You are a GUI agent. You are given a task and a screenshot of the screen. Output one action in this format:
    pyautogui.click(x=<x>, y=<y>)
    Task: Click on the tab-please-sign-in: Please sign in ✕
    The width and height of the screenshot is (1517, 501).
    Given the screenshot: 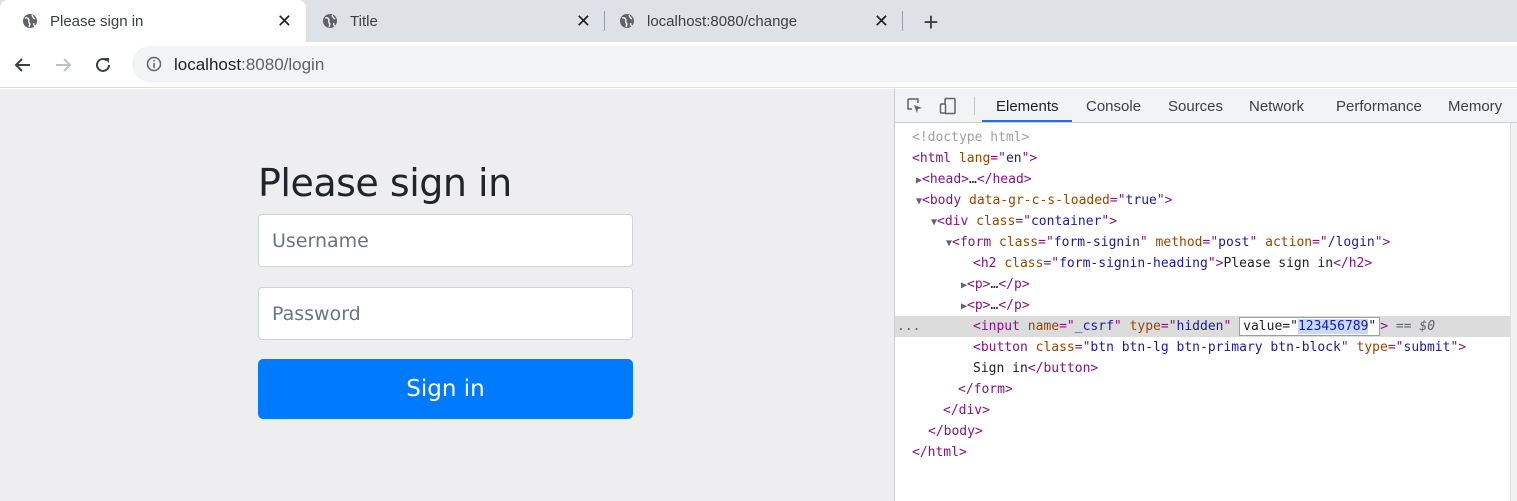 What is the action you would take?
    pyautogui.click(x=153, y=21)
    